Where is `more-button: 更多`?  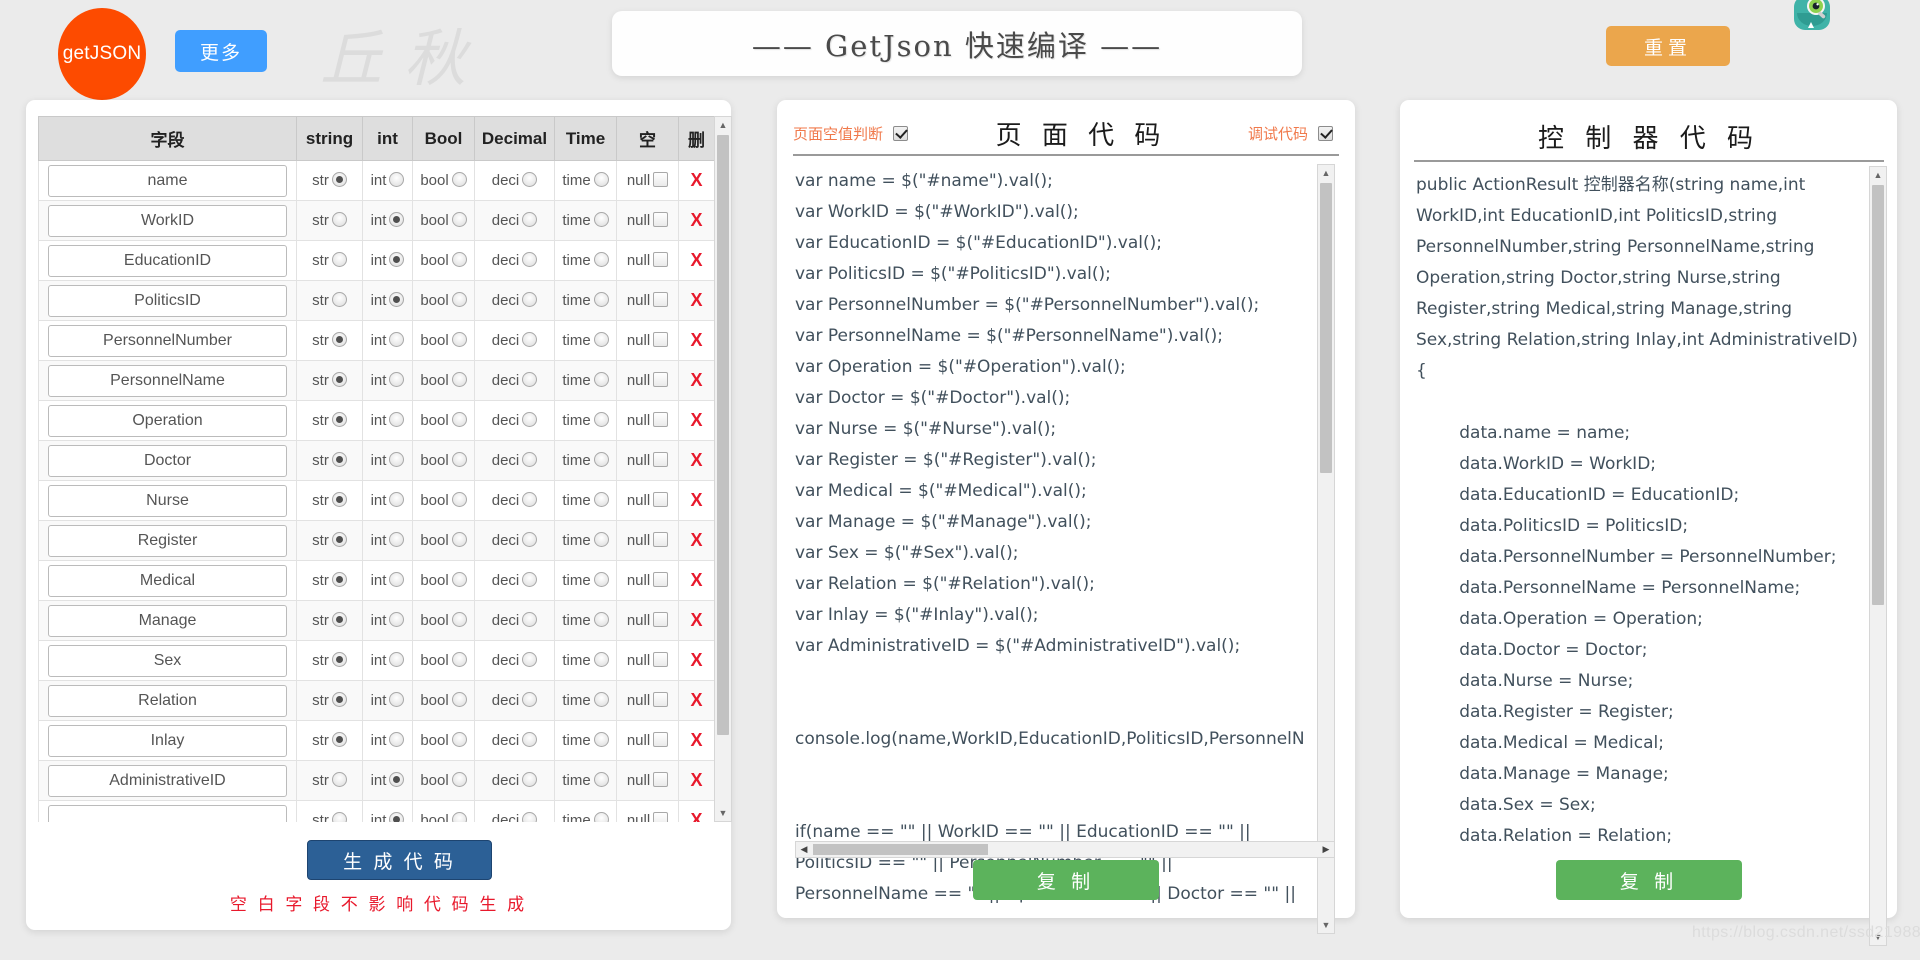
more-button: 更多 is located at coordinates (221, 51).